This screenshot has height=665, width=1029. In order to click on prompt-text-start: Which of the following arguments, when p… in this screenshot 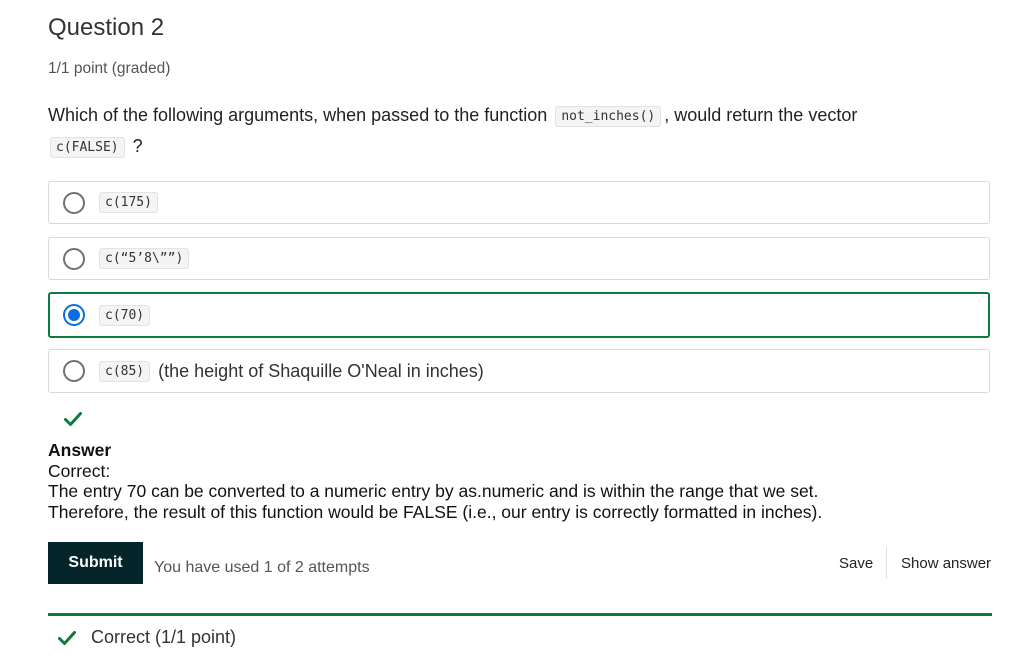, I will do `click(298, 115)`.